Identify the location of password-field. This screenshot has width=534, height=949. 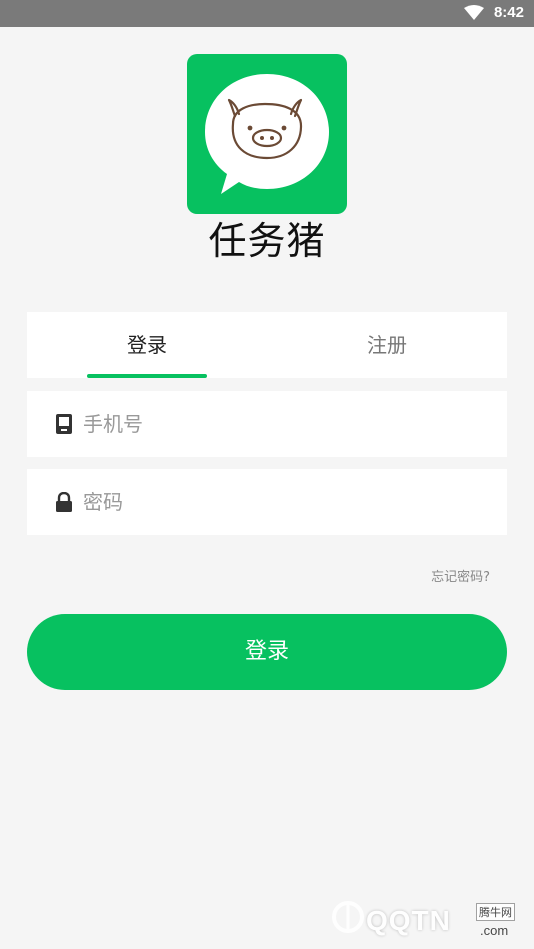
(267, 502).